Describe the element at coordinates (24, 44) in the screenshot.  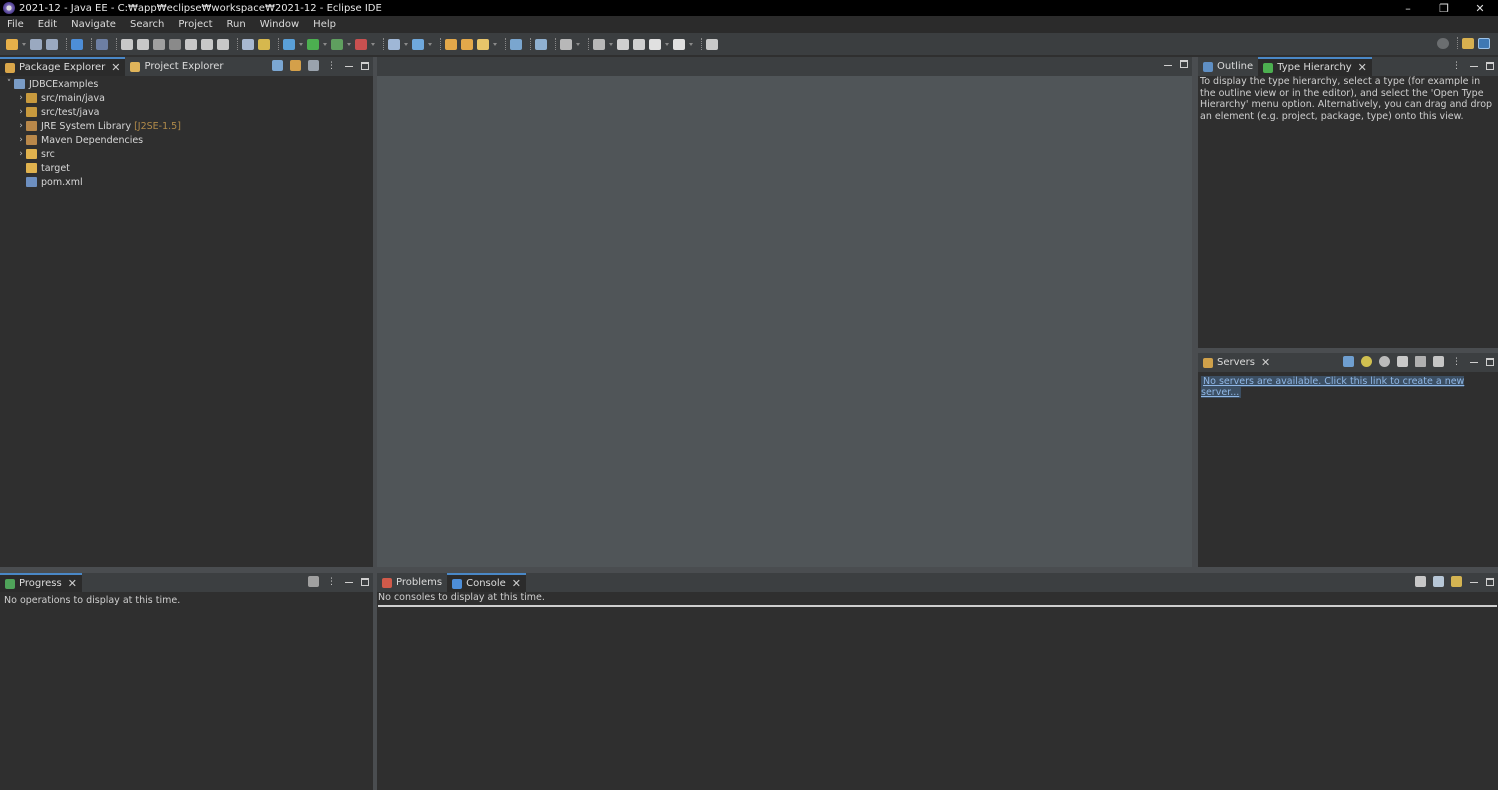
I see `new-dropdown-icon` at that location.